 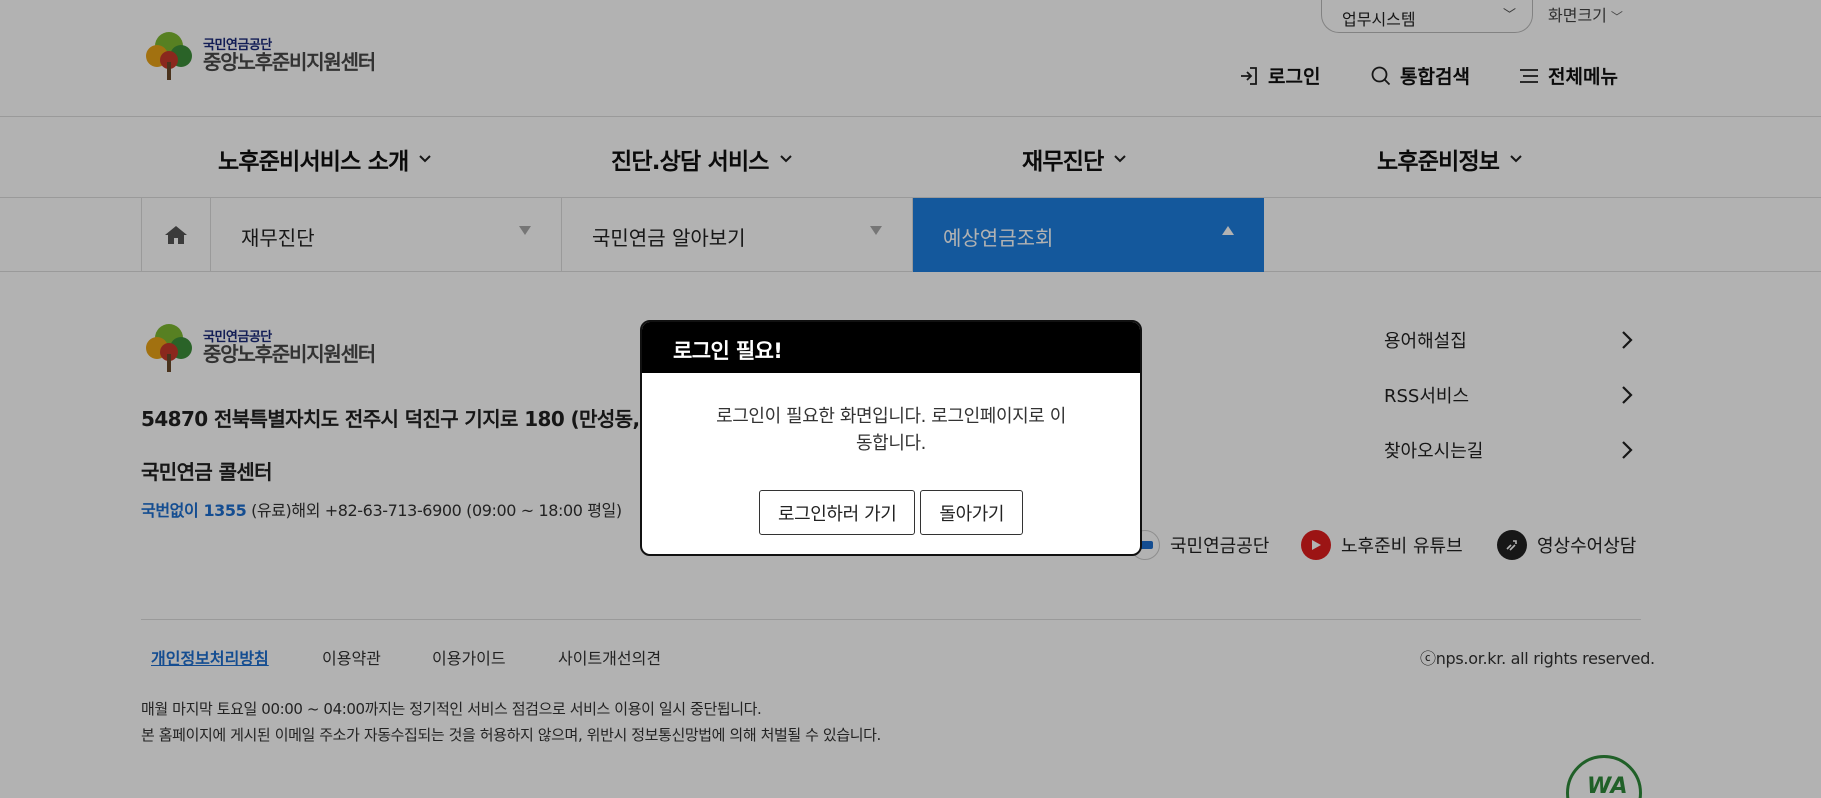 I want to click on dialog-actions: 로그인하러 가기 돌아가기, so click(x=891, y=512).